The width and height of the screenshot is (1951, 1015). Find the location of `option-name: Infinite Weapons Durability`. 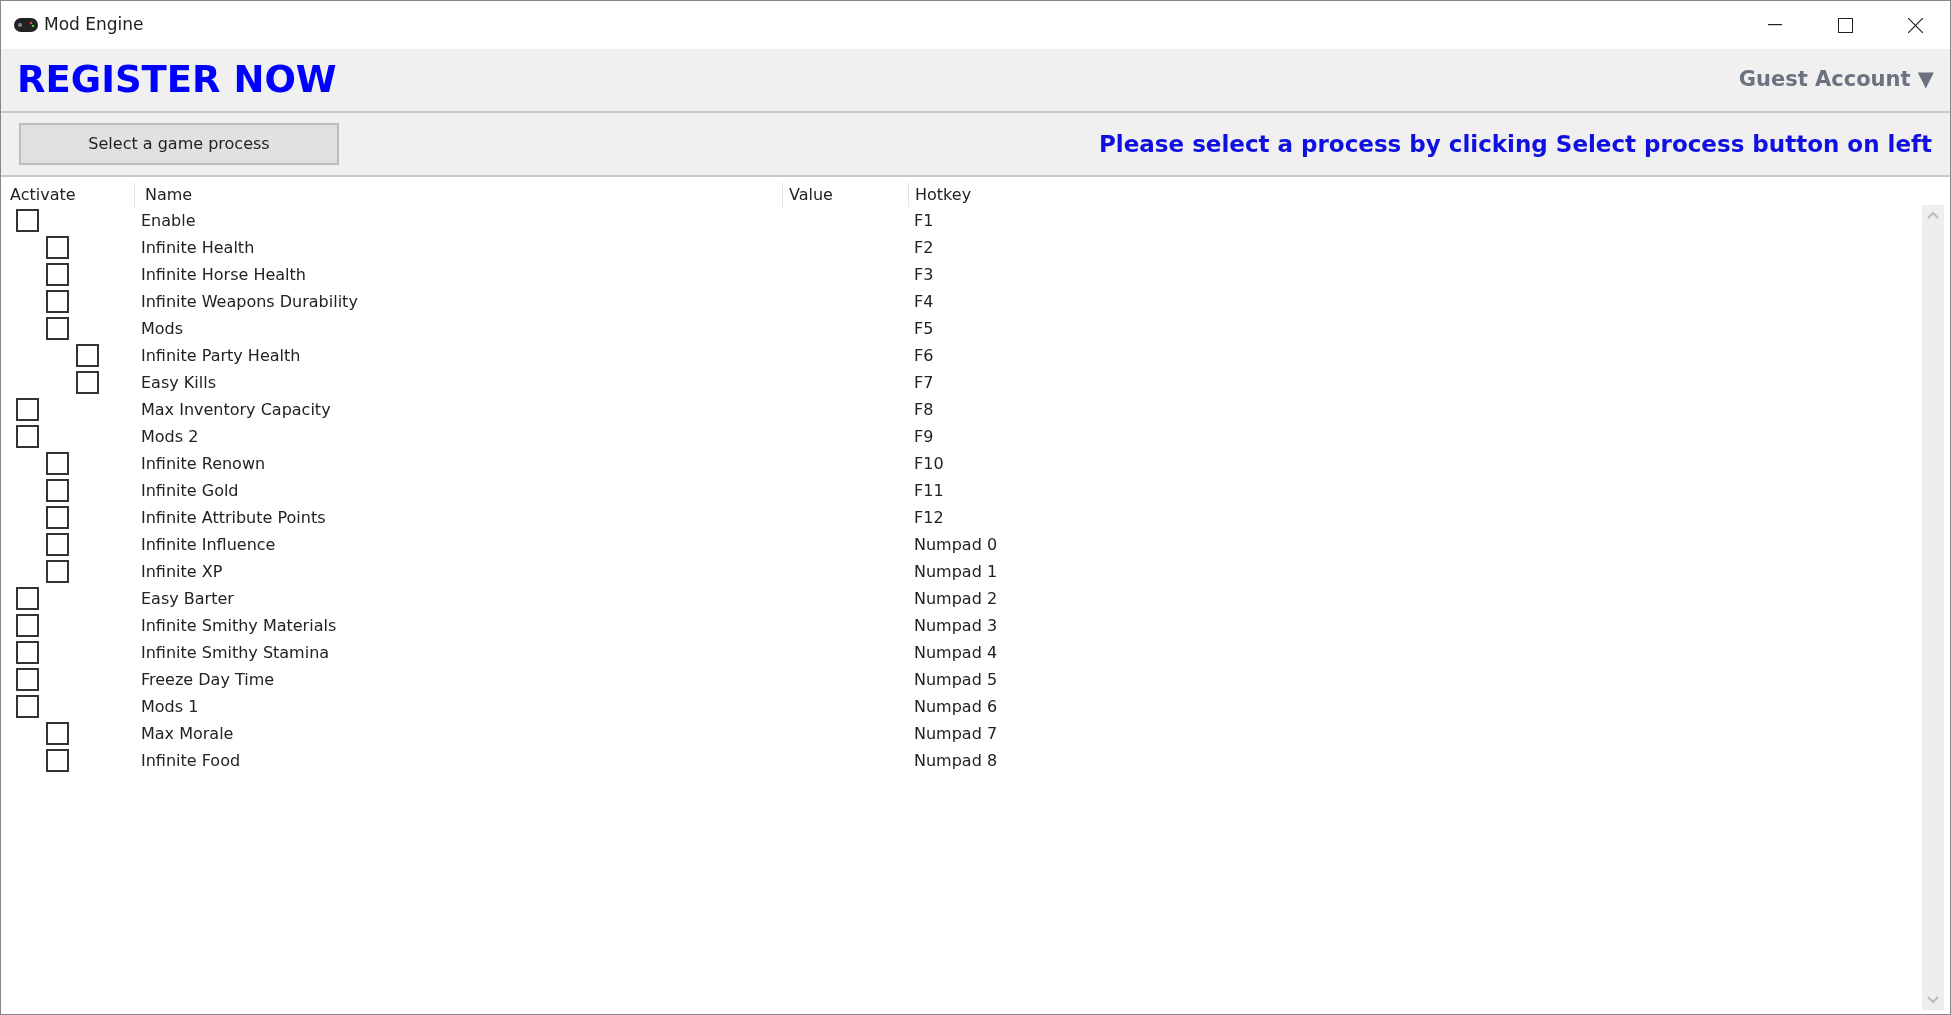

option-name: Infinite Weapons Durability is located at coordinates (250, 301).